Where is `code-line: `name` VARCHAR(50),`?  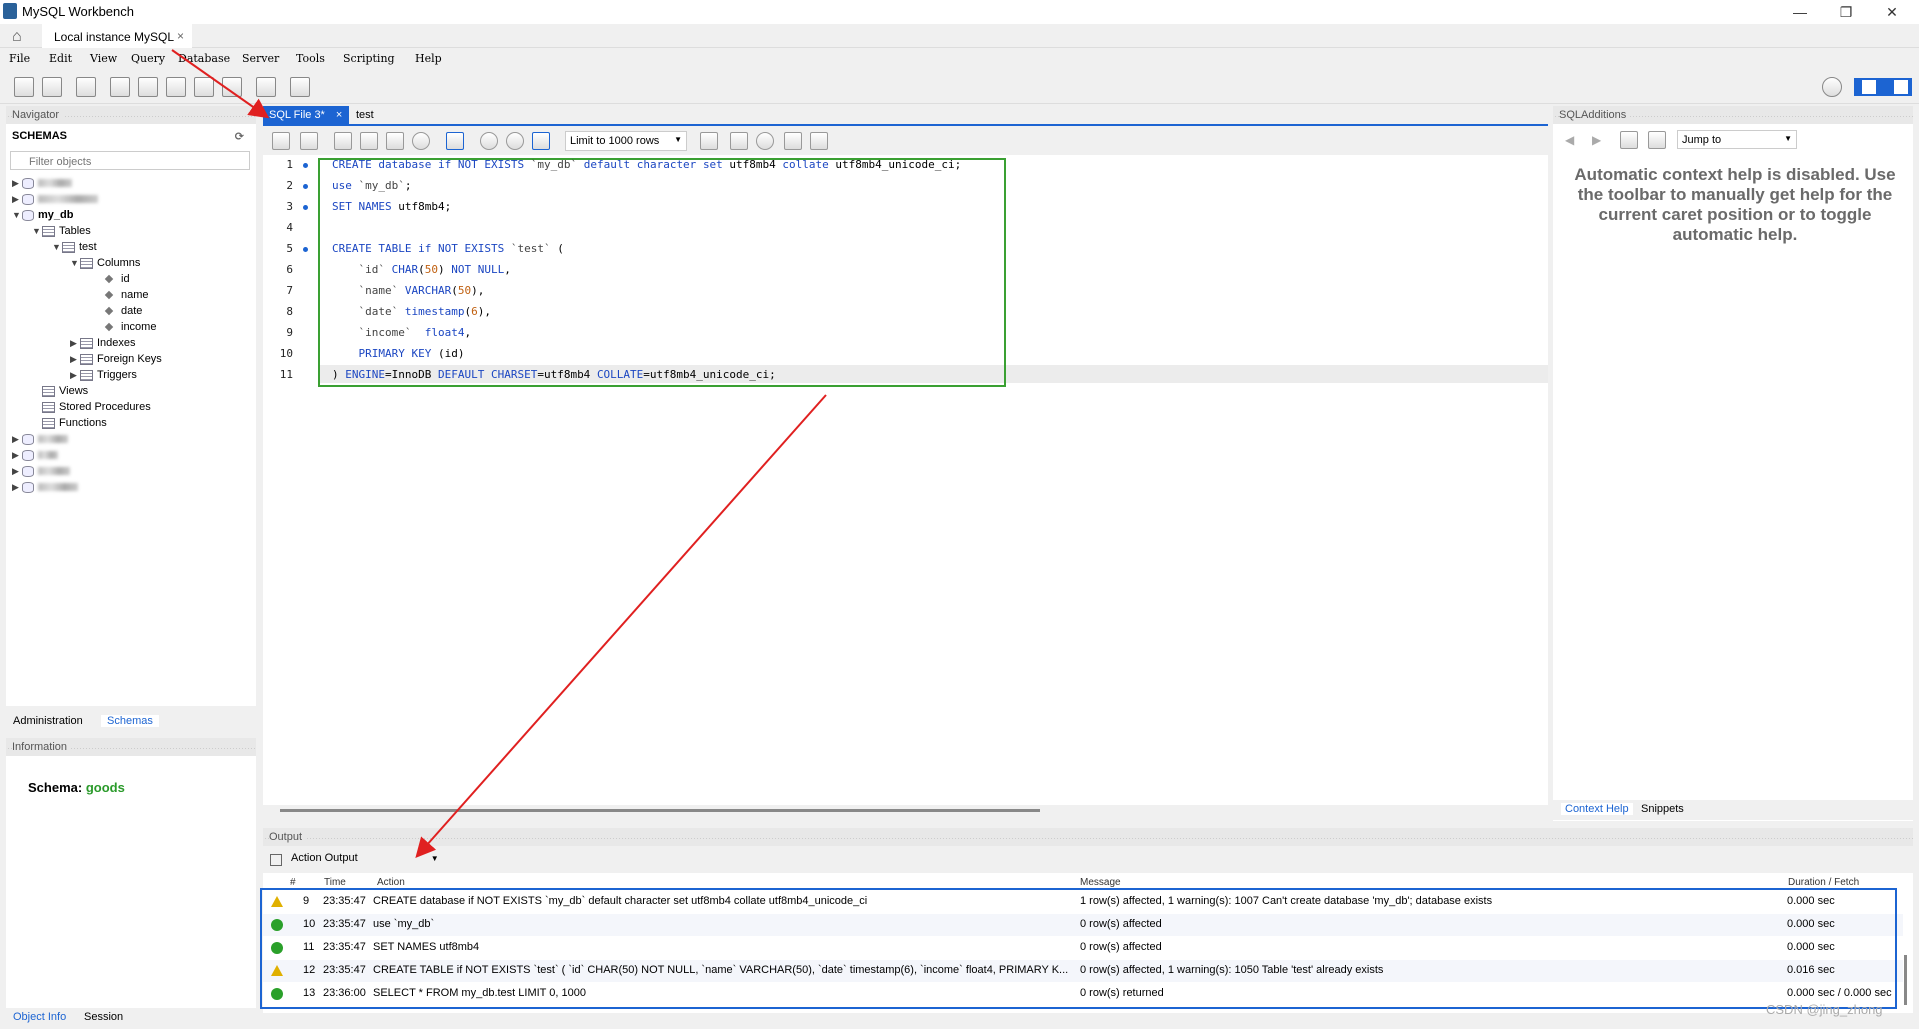
code-line: `name` VARCHAR(50), is located at coordinates (408, 290).